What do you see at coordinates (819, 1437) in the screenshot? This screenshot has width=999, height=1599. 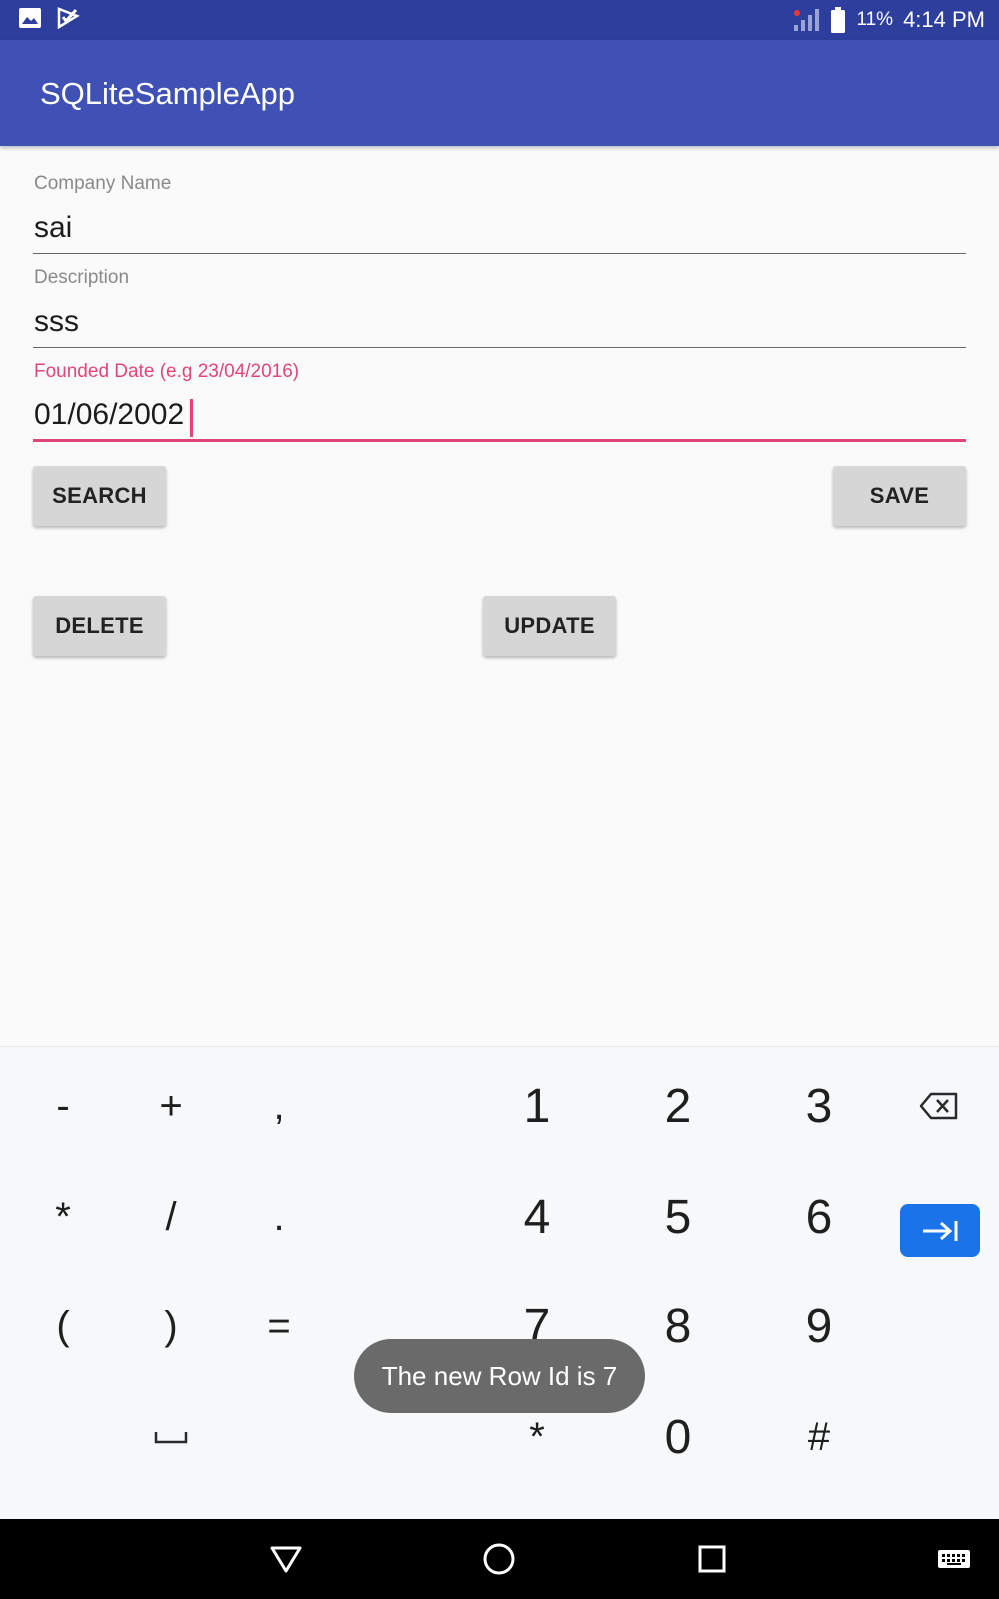 I see `key-hash: #` at bounding box center [819, 1437].